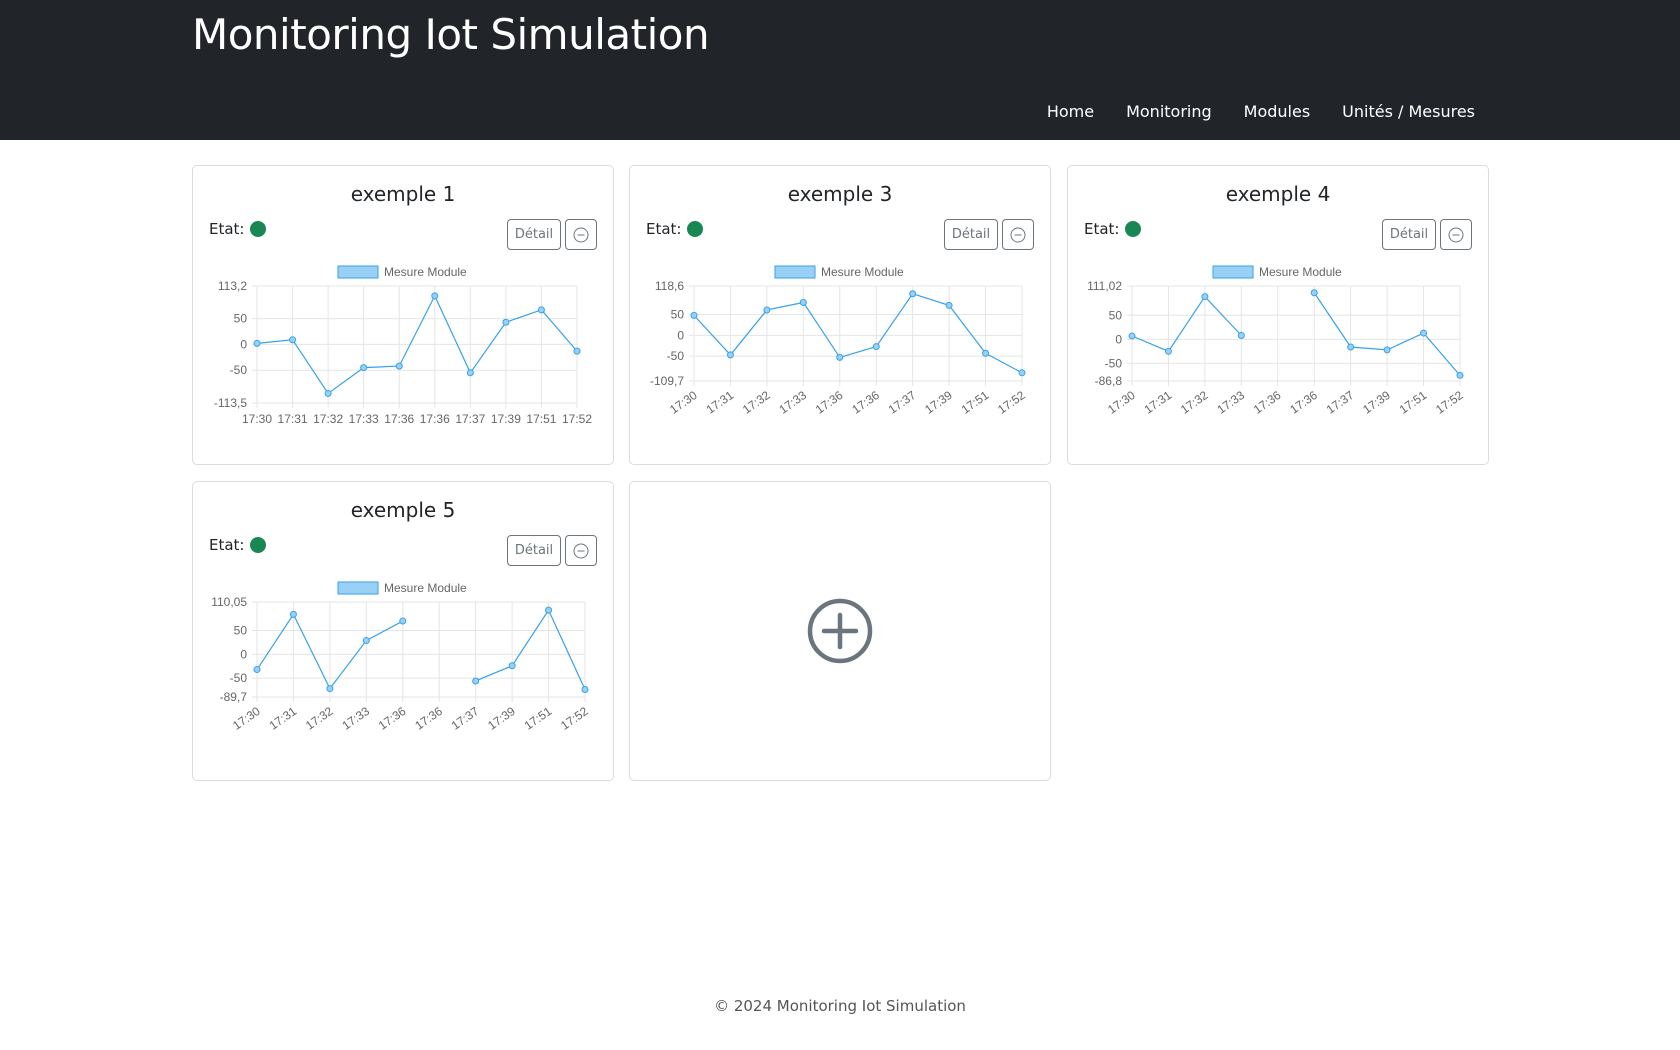 The height and width of the screenshot is (1050, 1680). Describe the element at coordinates (1070, 111) in the screenshot. I see `nav-link-home: Home` at that location.